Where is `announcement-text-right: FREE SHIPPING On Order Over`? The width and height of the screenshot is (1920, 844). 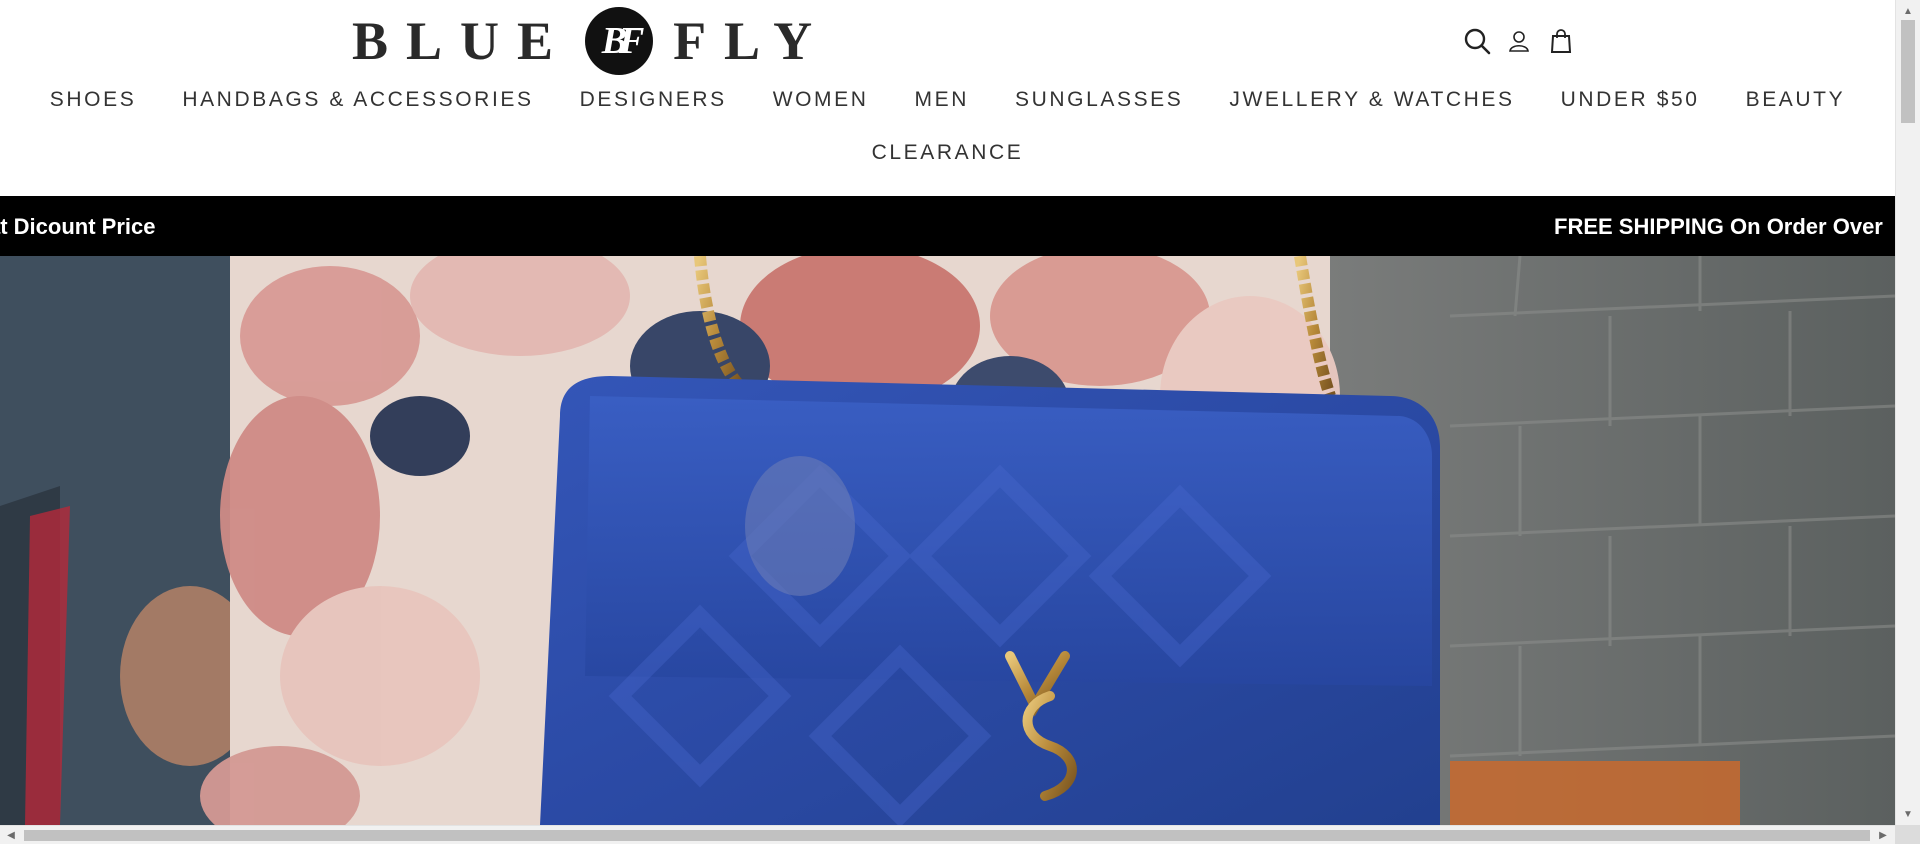 announcement-text-right: FREE SHIPPING On Order Over is located at coordinates (1718, 226).